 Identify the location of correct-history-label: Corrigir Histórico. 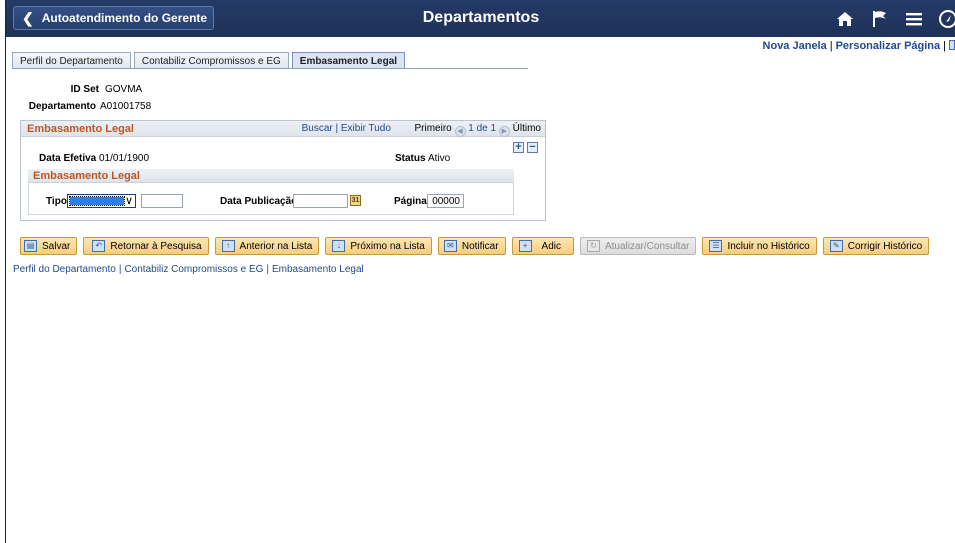
(885, 246).